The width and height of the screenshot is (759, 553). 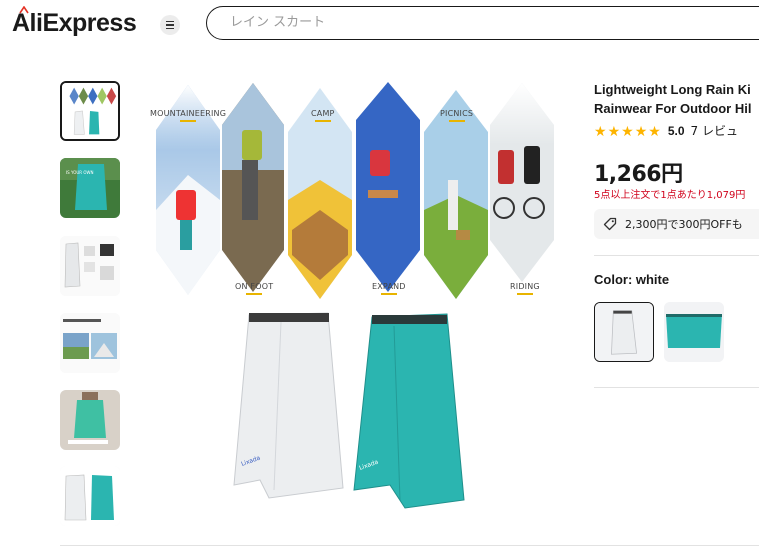 I want to click on label-riding: RIDING, so click(x=525, y=288).